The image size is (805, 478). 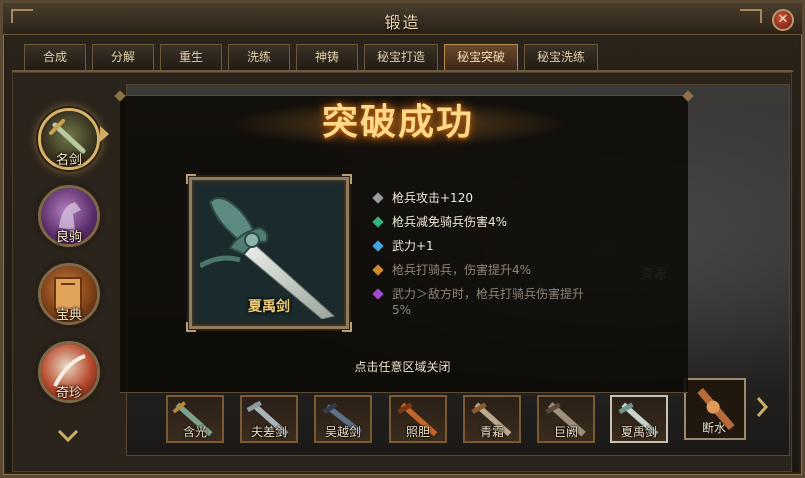 What do you see at coordinates (481, 57) in the screenshot?
I see `tab-treasure-breakthrough: 秘宝突破` at bounding box center [481, 57].